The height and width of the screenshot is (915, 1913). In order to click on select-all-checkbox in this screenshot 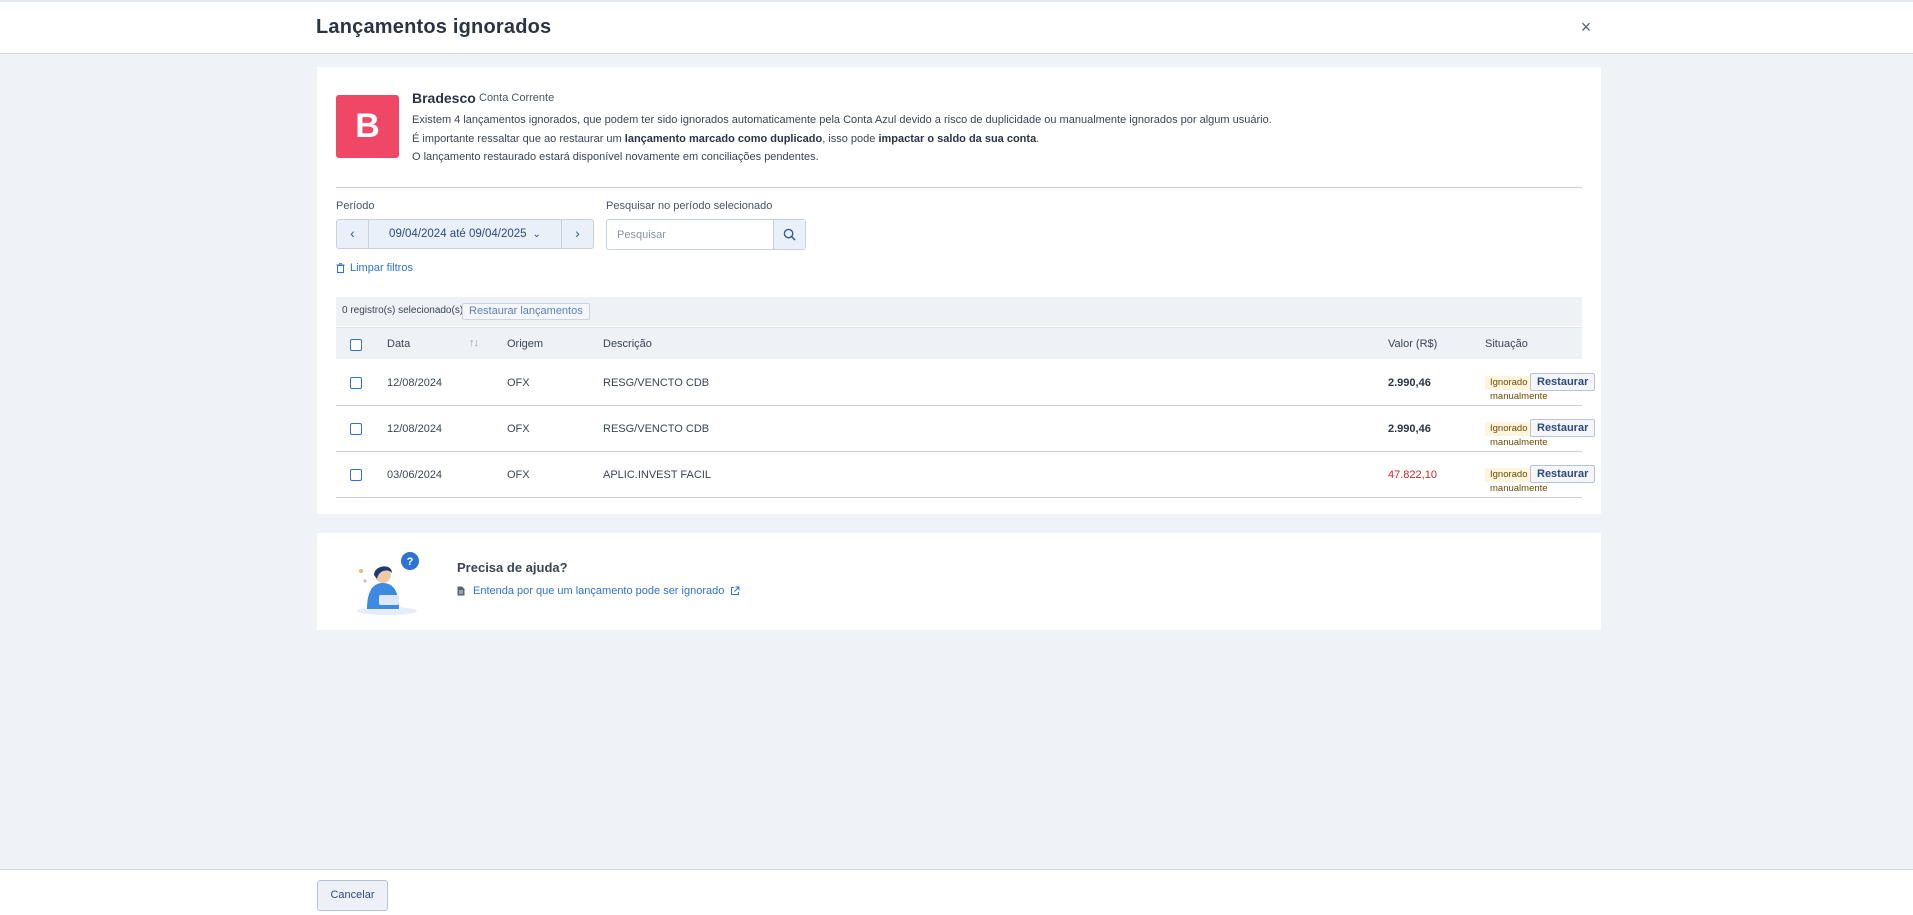, I will do `click(356, 345)`.